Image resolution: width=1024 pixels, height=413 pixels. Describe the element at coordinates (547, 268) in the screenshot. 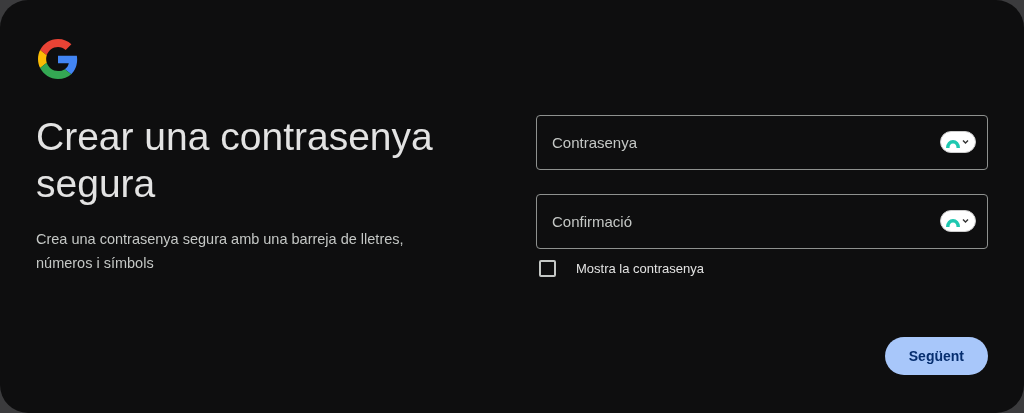

I see `checkbox` at that location.